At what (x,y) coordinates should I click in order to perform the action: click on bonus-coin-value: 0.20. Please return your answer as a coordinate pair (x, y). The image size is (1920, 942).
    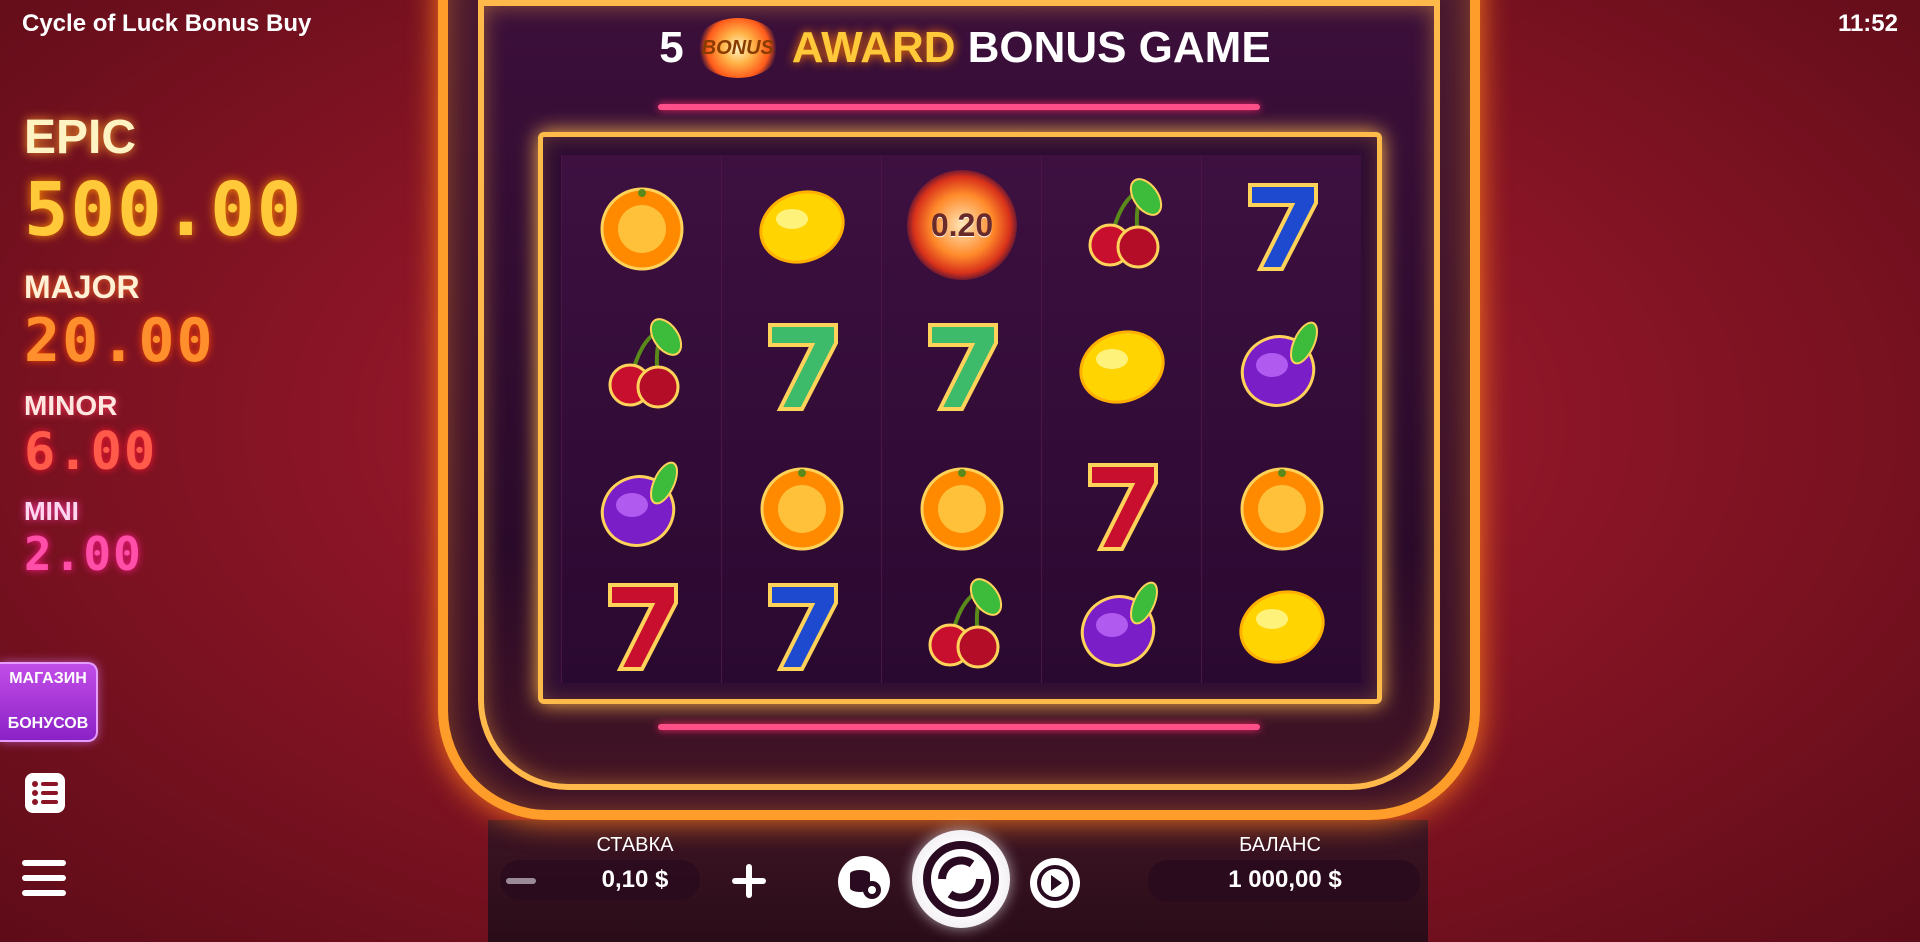
    Looking at the image, I should click on (962, 225).